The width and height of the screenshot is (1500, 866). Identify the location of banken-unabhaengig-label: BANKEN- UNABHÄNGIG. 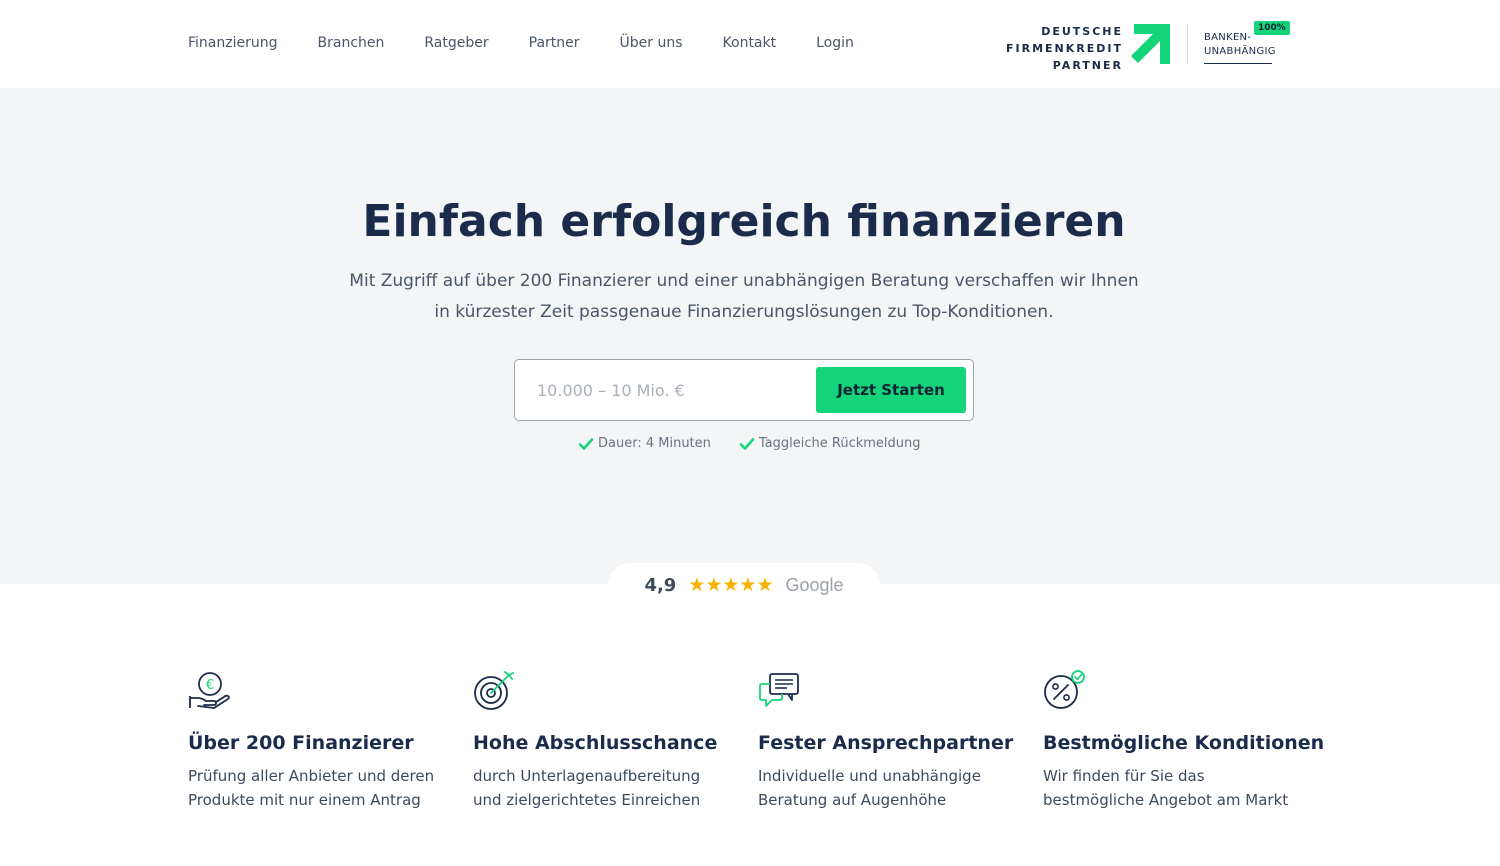
(1239, 47).